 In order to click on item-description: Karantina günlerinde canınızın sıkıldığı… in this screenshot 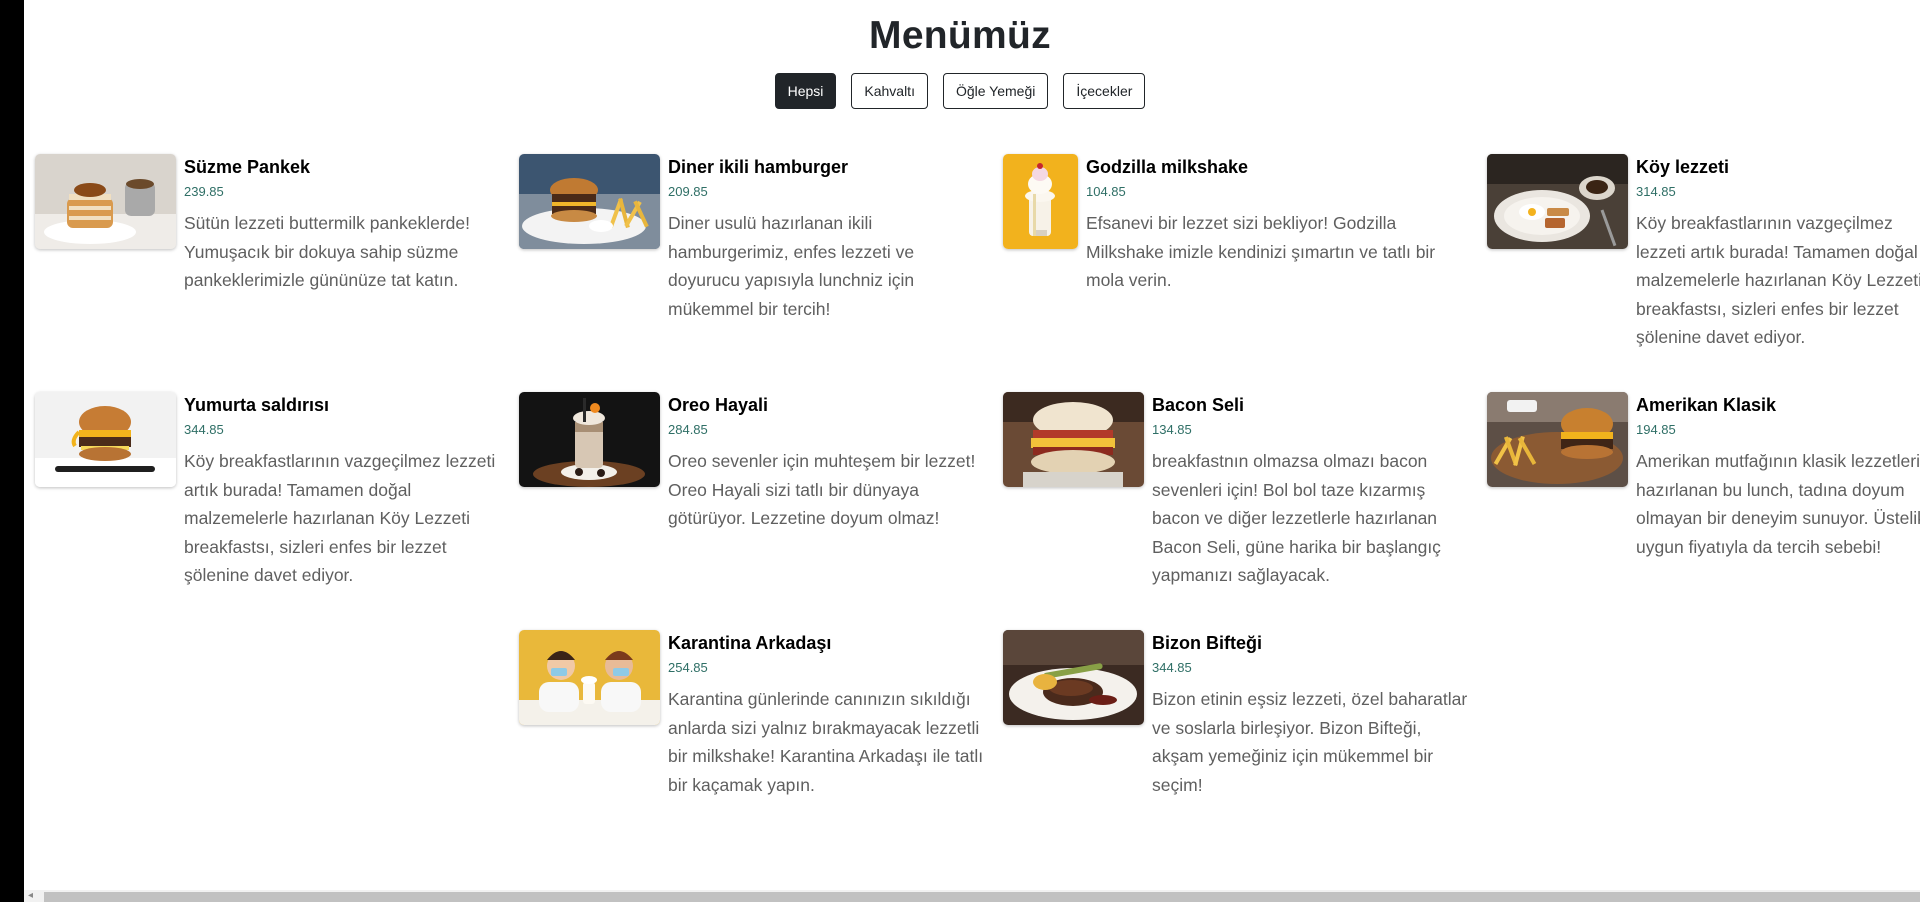, I will do `click(826, 742)`.